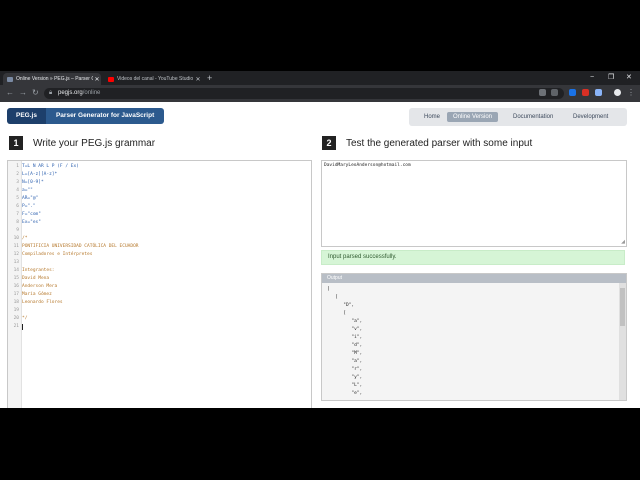 This screenshot has width=640, height=480. What do you see at coordinates (17, 174) in the screenshot?
I see `line-number: 2` at bounding box center [17, 174].